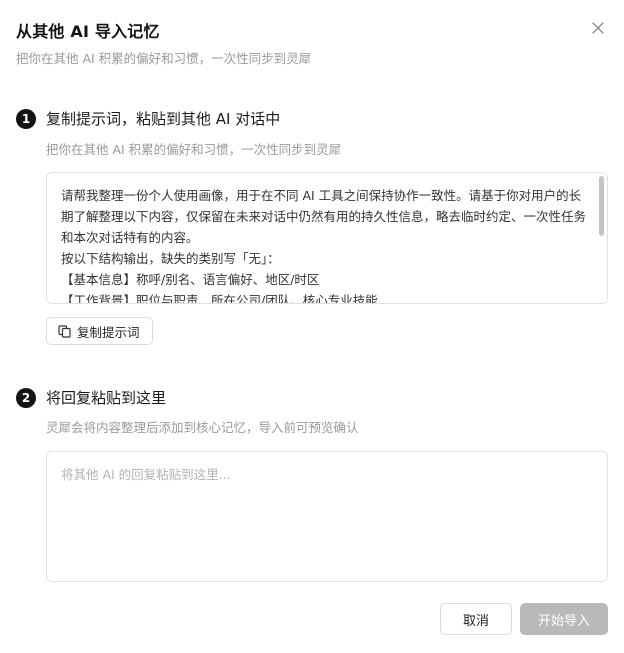  Describe the element at coordinates (163, 119) in the screenshot. I see `step-1-title: 复制提示词，粘贴到其他 AI 对话中` at that location.